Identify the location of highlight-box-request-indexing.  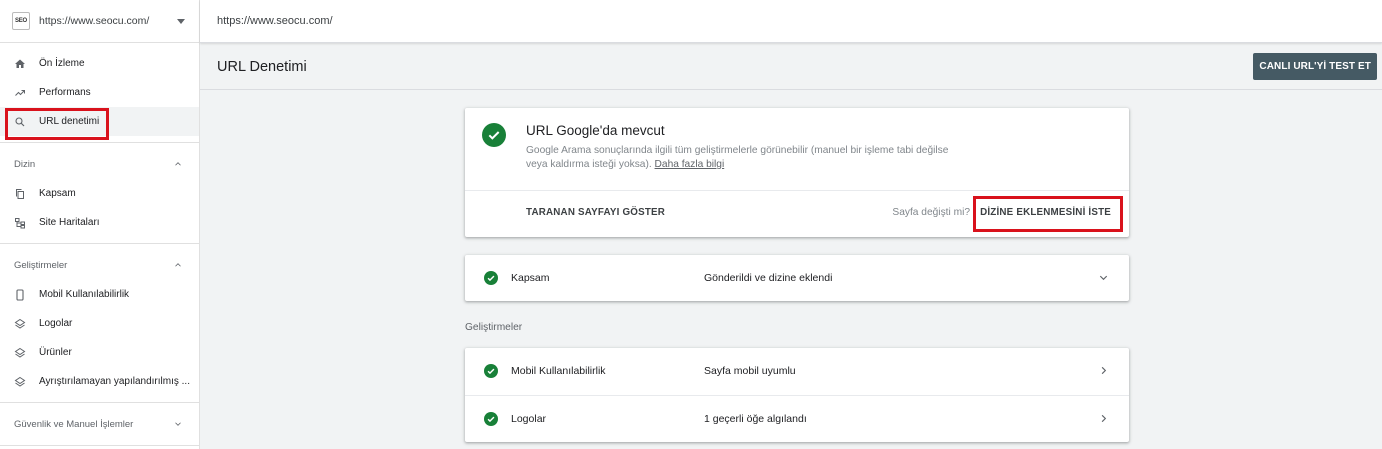
(1048, 214).